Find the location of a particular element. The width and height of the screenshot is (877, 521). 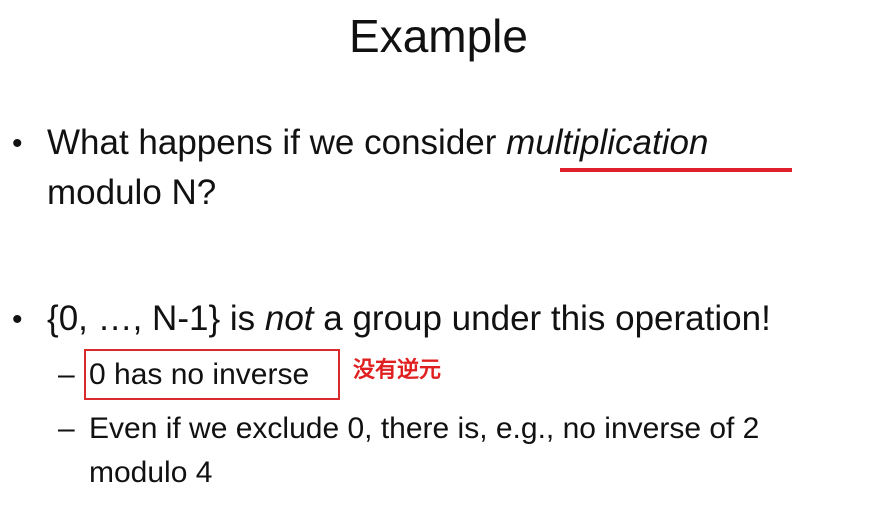

bullet-1-line-2: modulo N? is located at coordinates (132, 192).